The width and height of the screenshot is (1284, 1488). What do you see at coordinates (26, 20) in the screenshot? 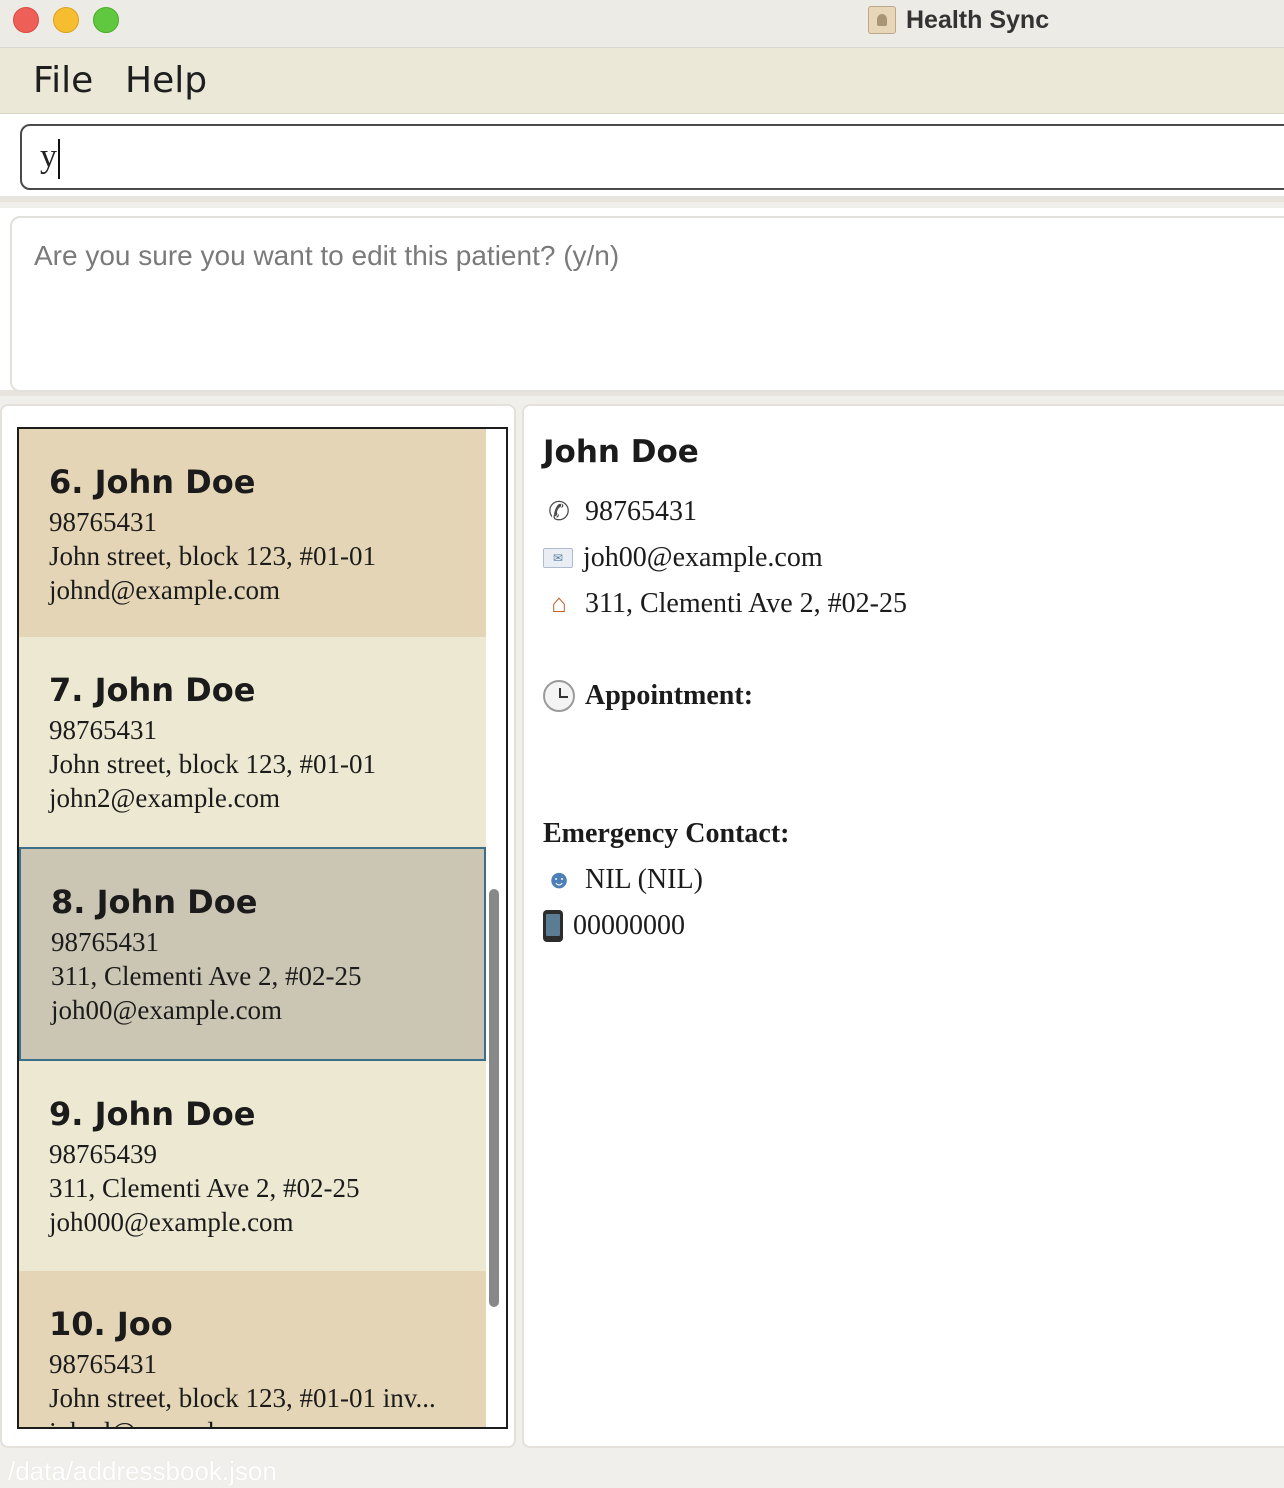
I see `close-window-button` at bounding box center [26, 20].